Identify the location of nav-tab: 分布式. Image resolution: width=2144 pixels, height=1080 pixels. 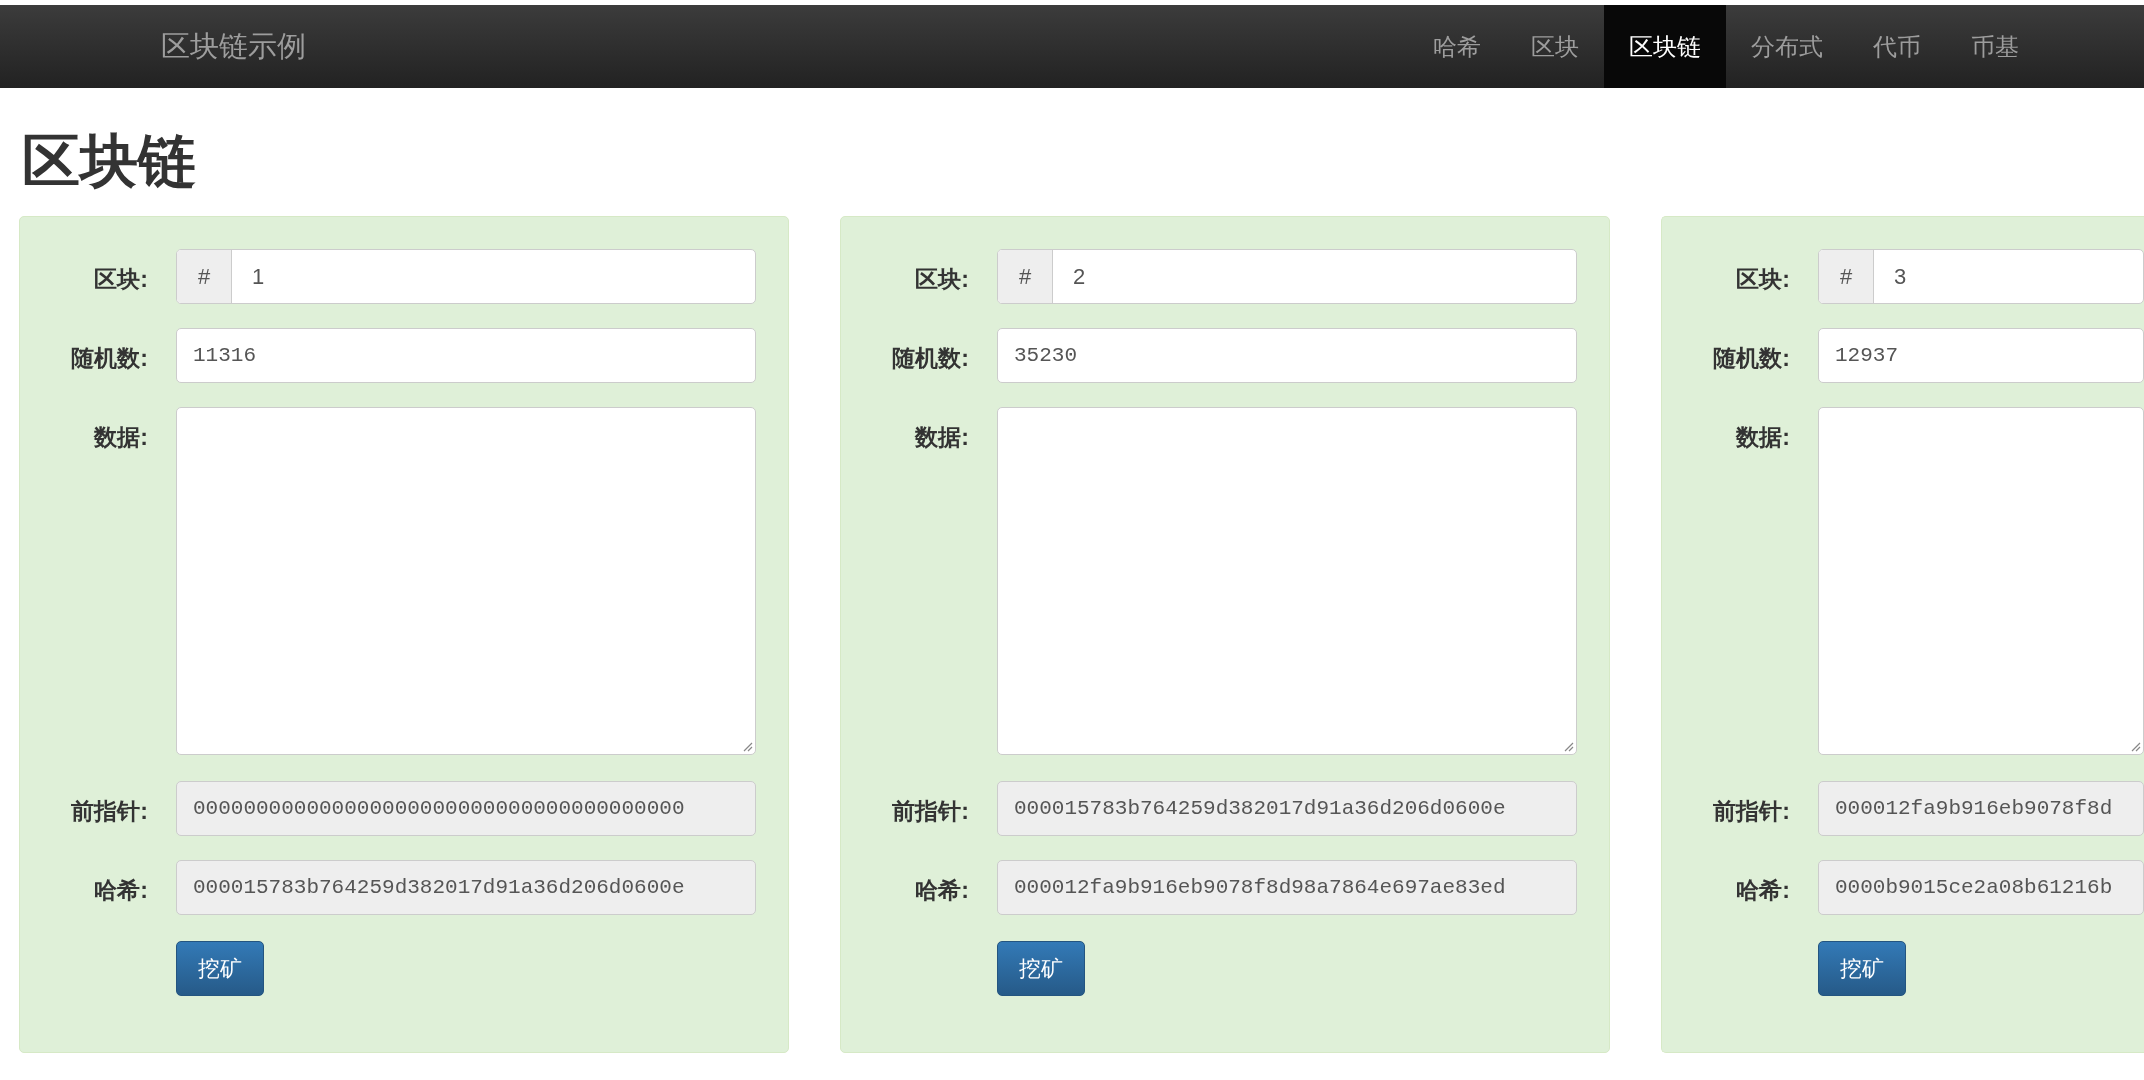
(1787, 46).